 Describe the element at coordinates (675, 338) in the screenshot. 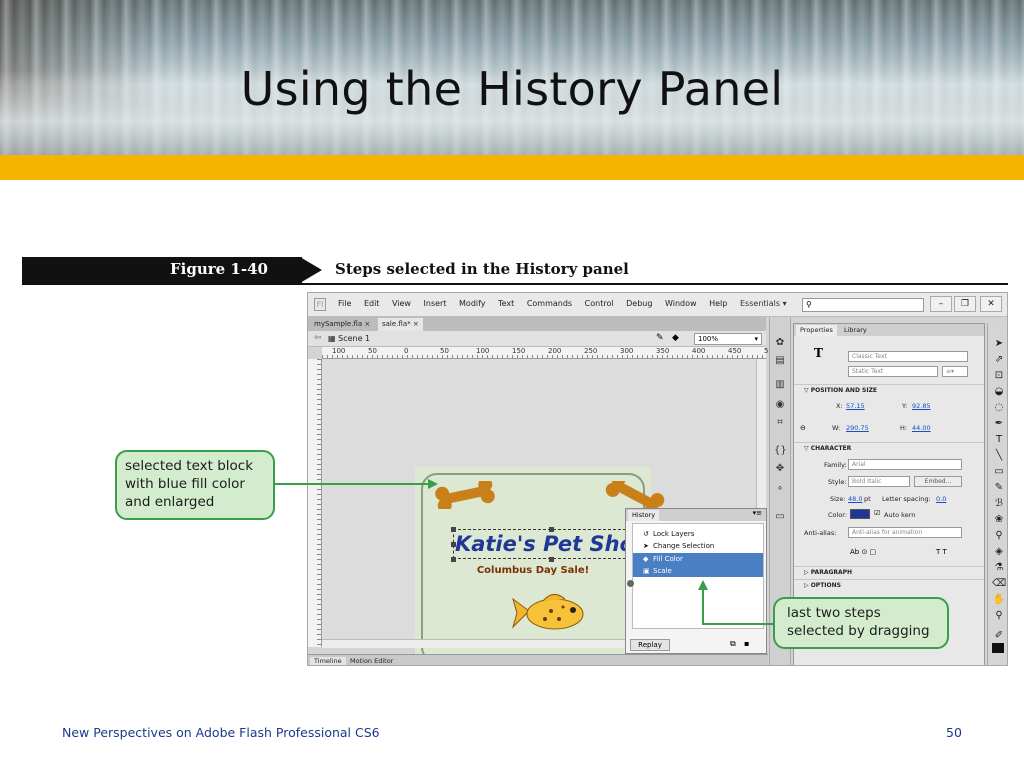

I see `edit-symbols-icon: ◆` at that location.